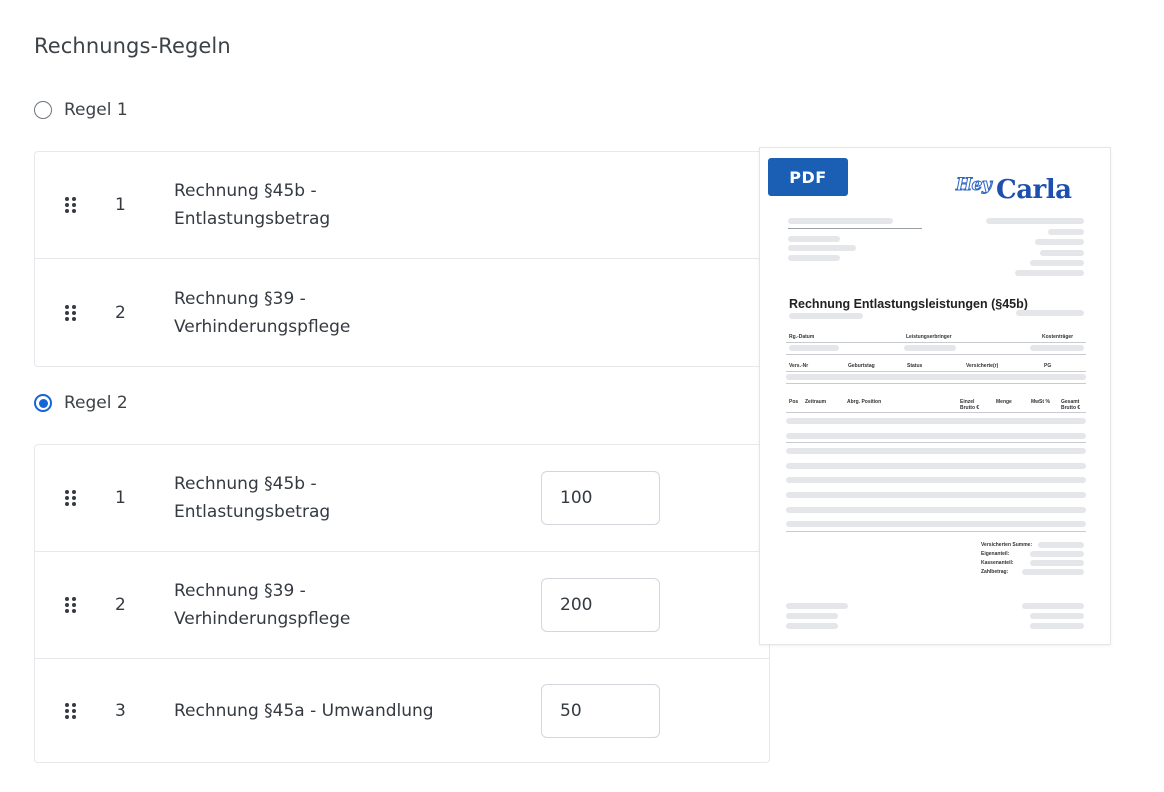  Describe the element at coordinates (1048, 366) in the screenshot. I see `pdf-header-text: PG` at that location.